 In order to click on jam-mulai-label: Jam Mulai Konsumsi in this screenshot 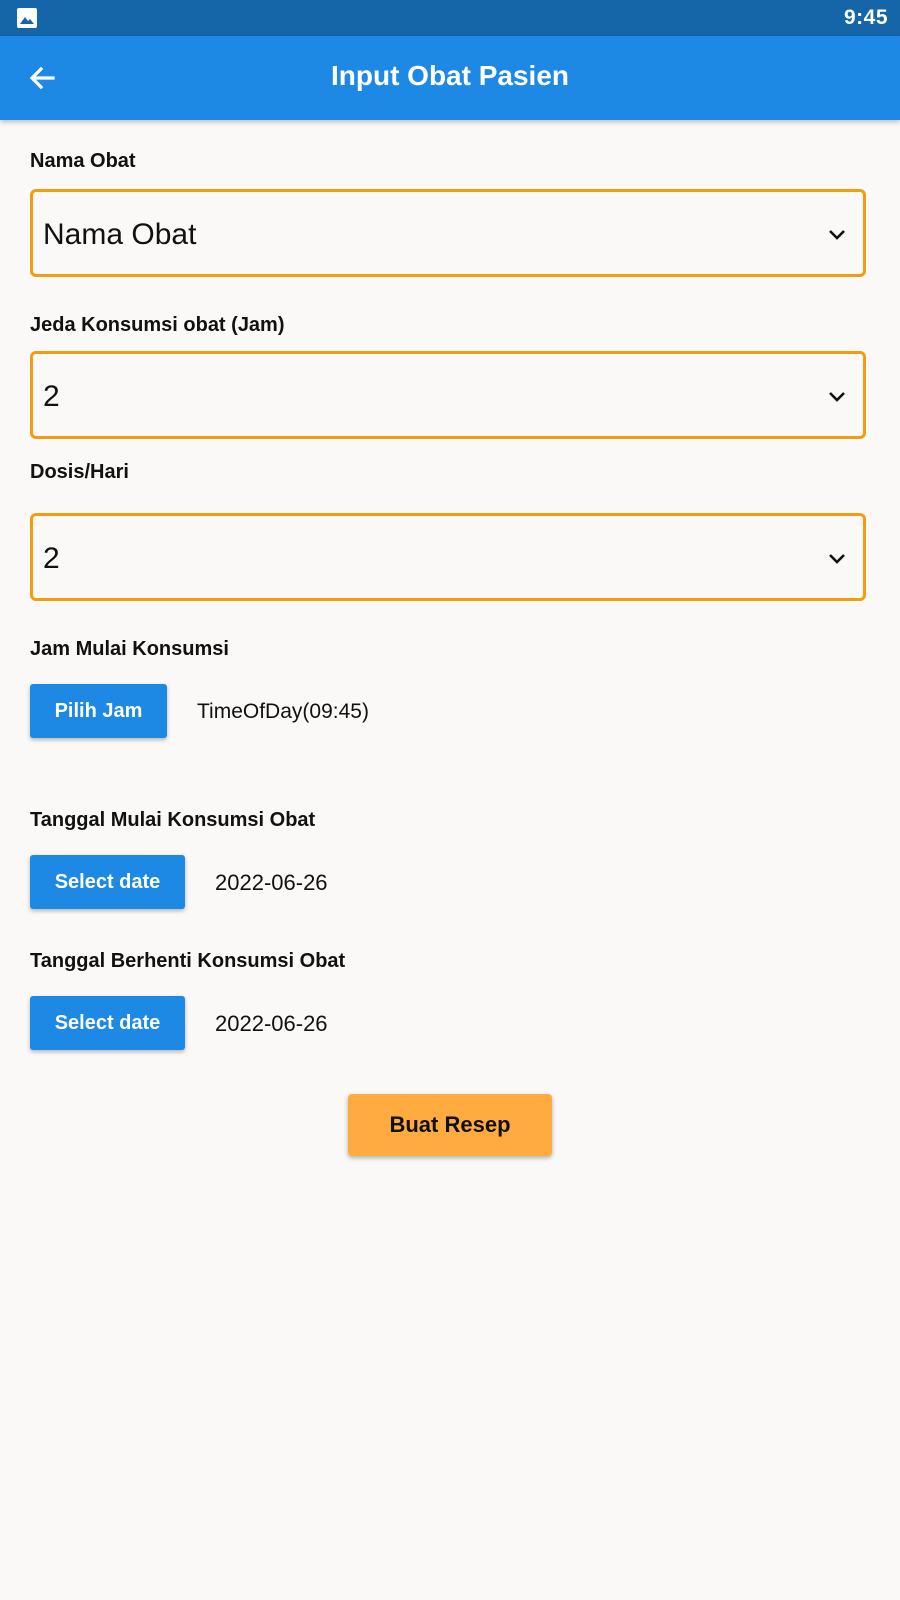, I will do `click(129, 649)`.